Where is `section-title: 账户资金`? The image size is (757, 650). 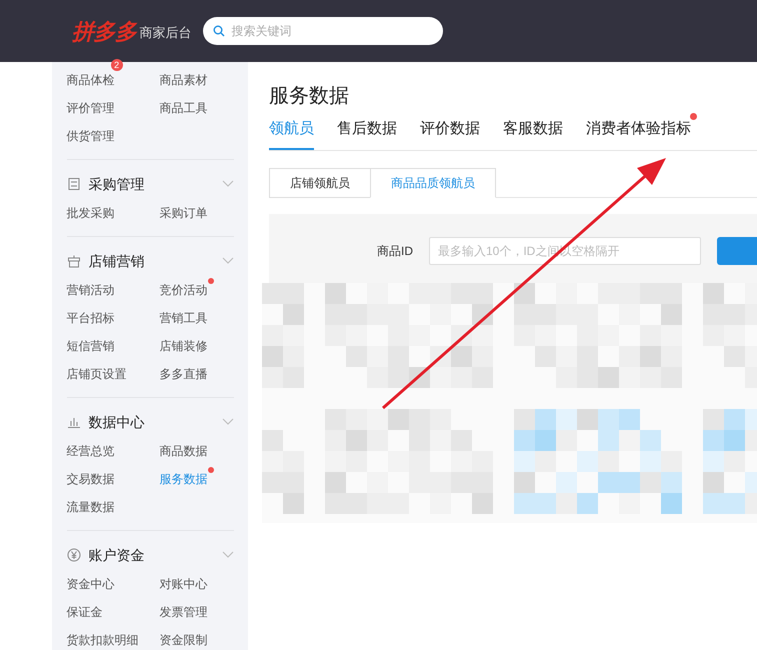 section-title: 账户资金 is located at coordinates (151, 555).